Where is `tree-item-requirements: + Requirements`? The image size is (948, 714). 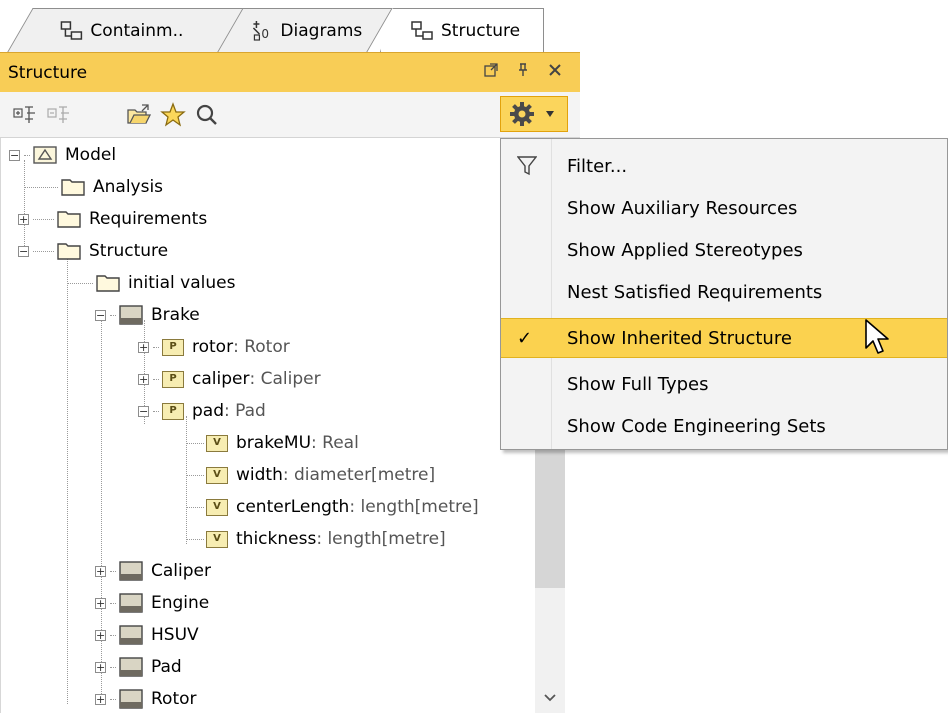
tree-item-requirements: + Requirements is located at coordinates (112, 219).